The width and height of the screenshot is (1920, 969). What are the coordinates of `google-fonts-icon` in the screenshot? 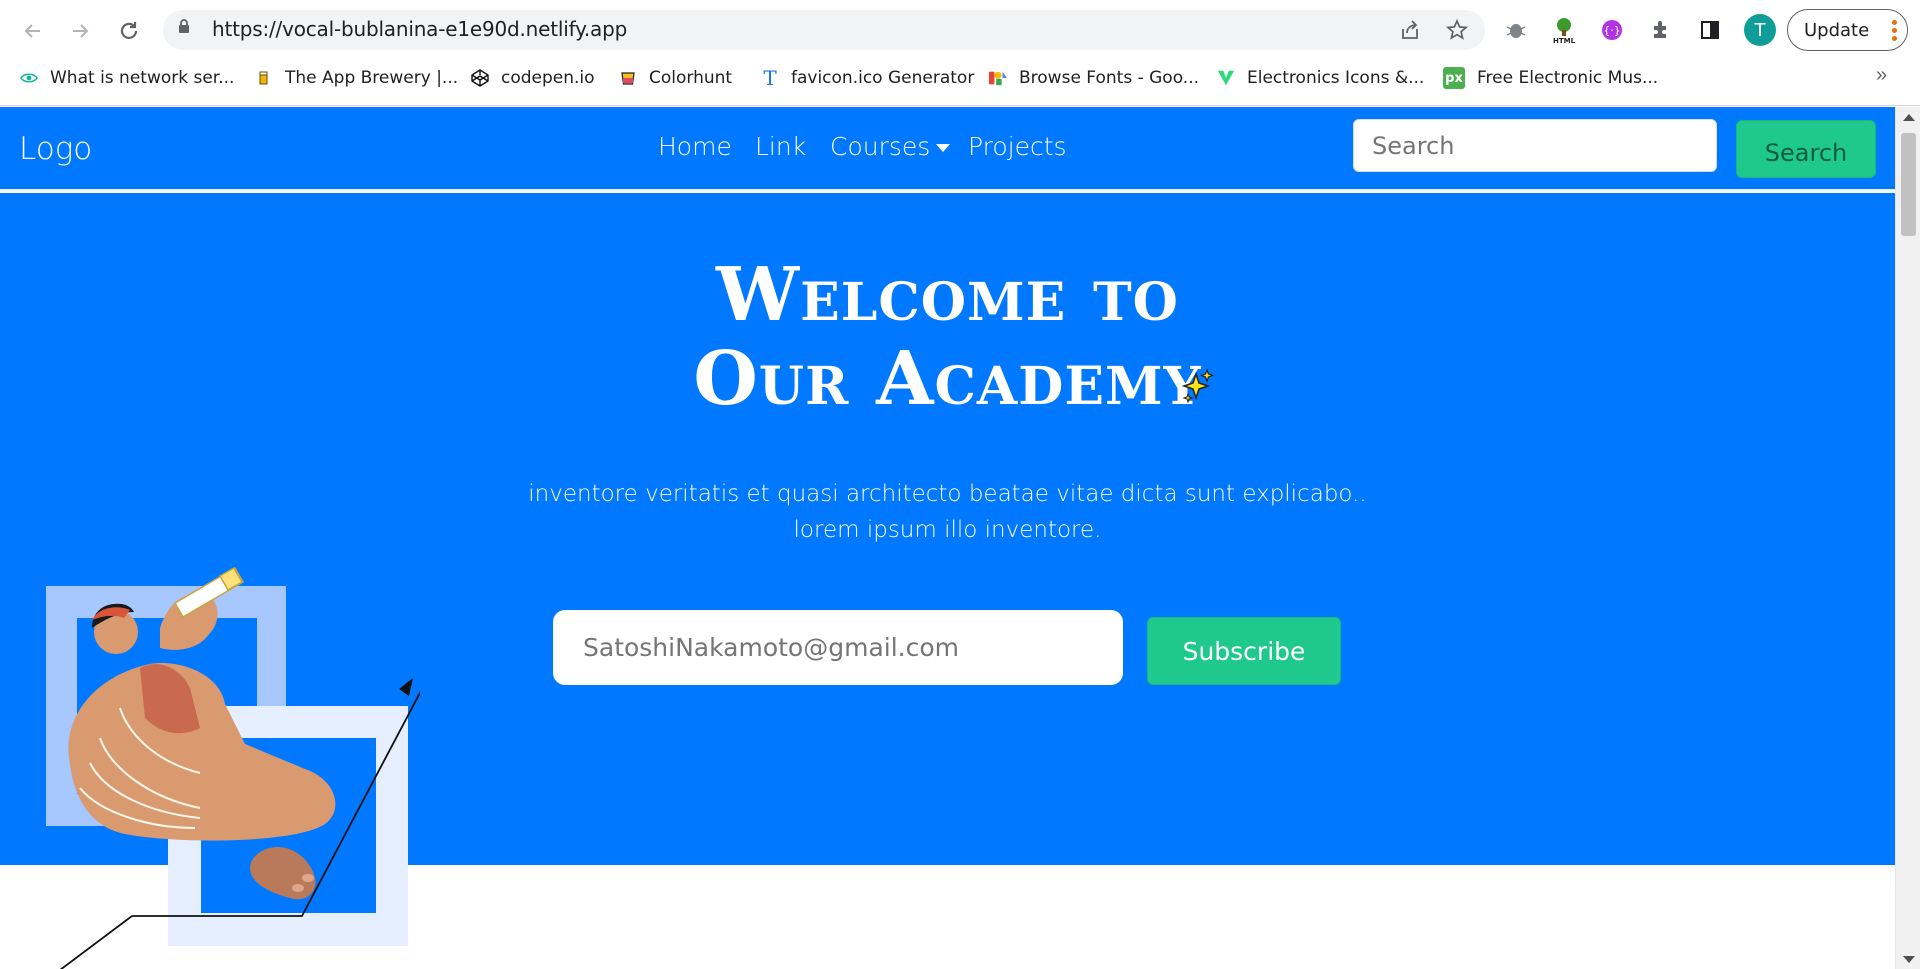 It's located at (998, 78).